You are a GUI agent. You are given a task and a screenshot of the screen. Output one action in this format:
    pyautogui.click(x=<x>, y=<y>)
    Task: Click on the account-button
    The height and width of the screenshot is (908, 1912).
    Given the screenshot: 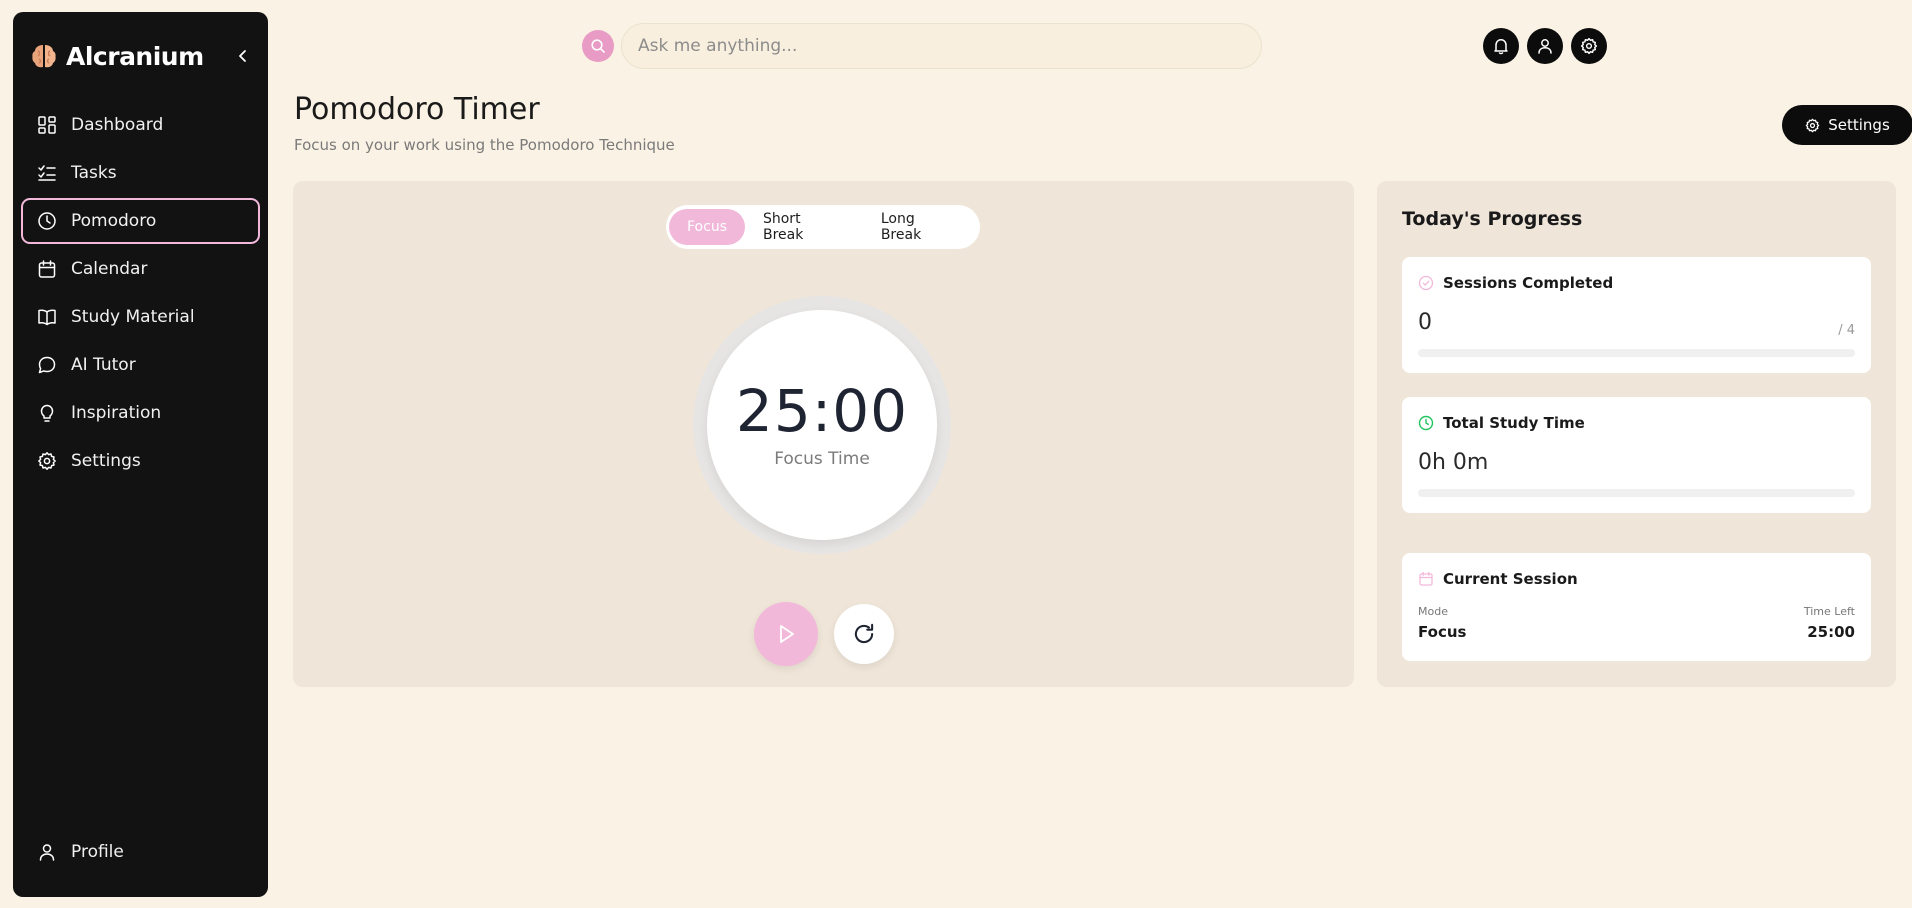 What is the action you would take?
    pyautogui.click(x=1545, y=46)
    